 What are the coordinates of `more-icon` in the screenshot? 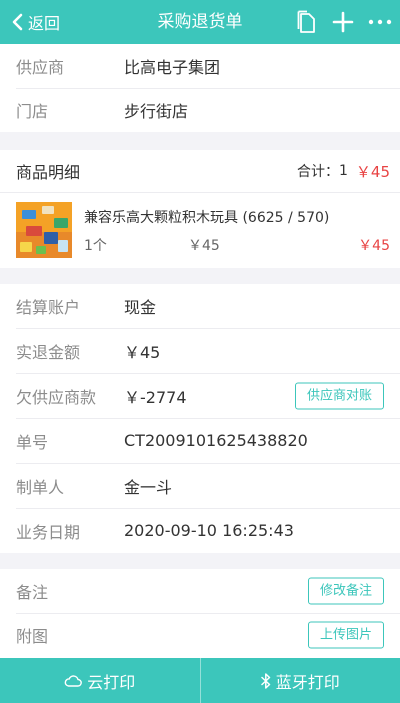 It's located at (380, 22).